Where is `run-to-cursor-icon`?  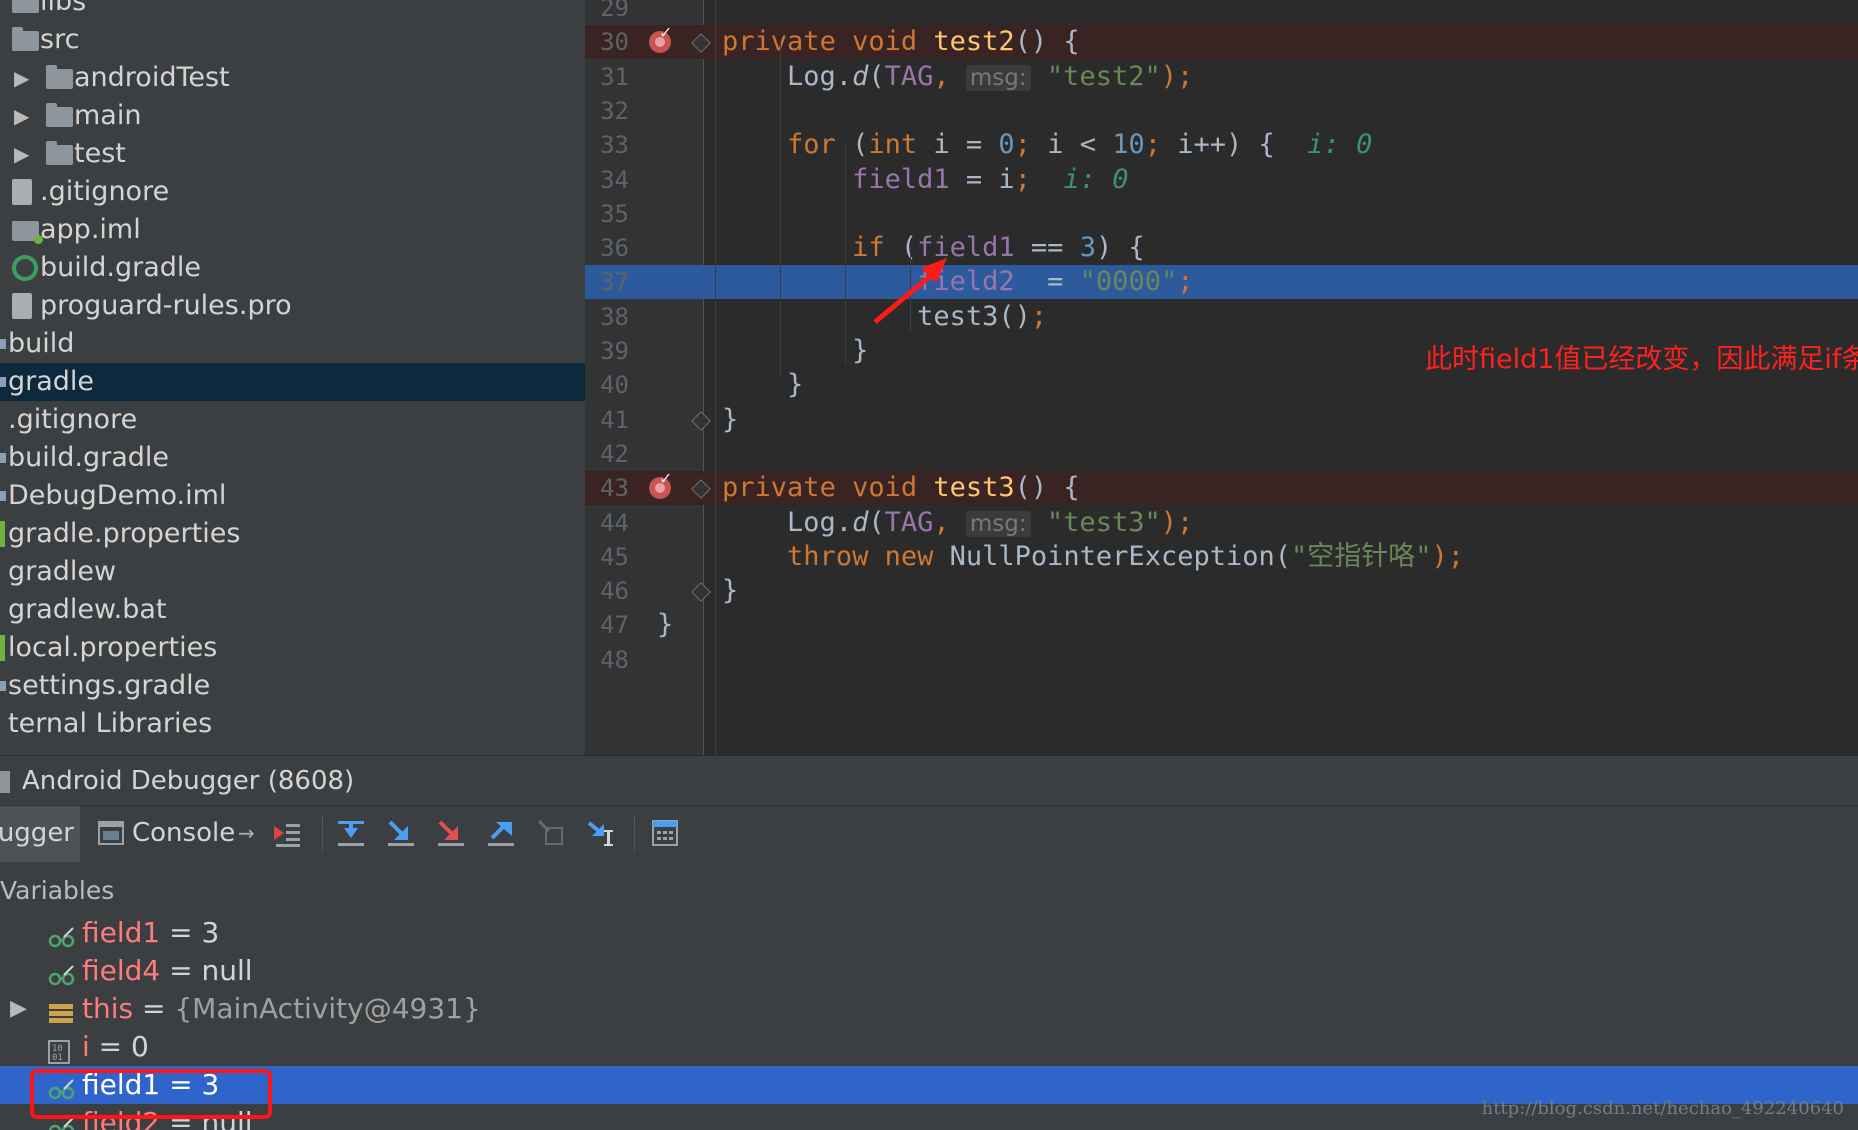
run-to-cursor-icon is located at coordinates (600, 833).